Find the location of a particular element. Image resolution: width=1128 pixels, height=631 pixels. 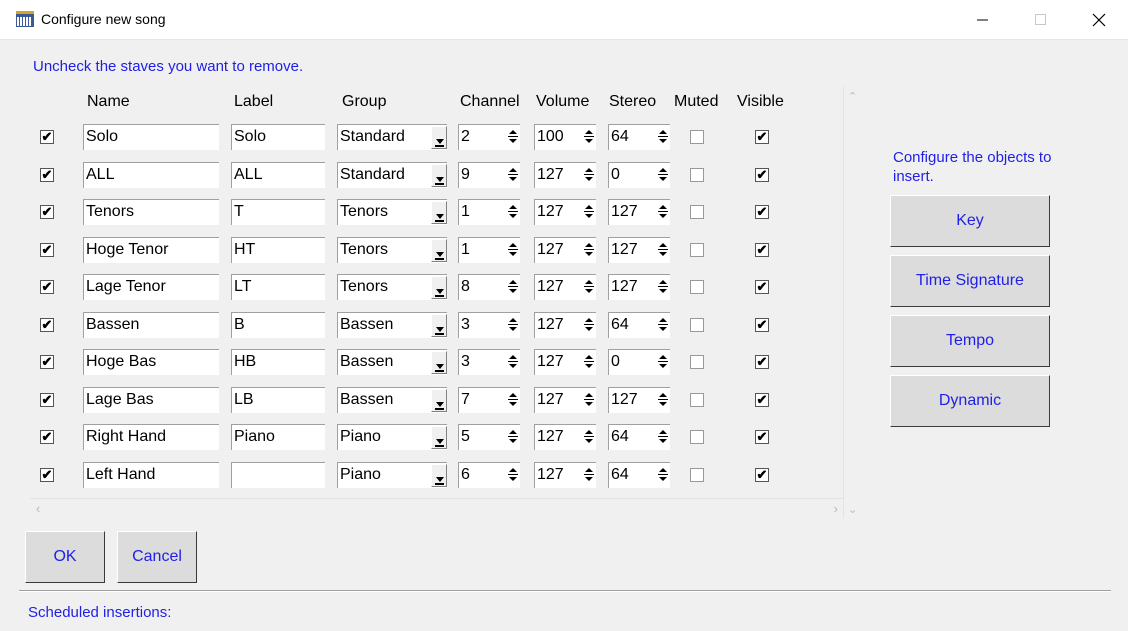

name-field: ALL is located at coordinates (151, 175).